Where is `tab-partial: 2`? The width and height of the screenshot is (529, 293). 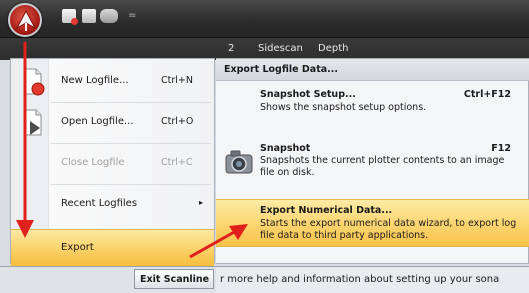
tab-partial: 2 is located at coordinates (231, 48).